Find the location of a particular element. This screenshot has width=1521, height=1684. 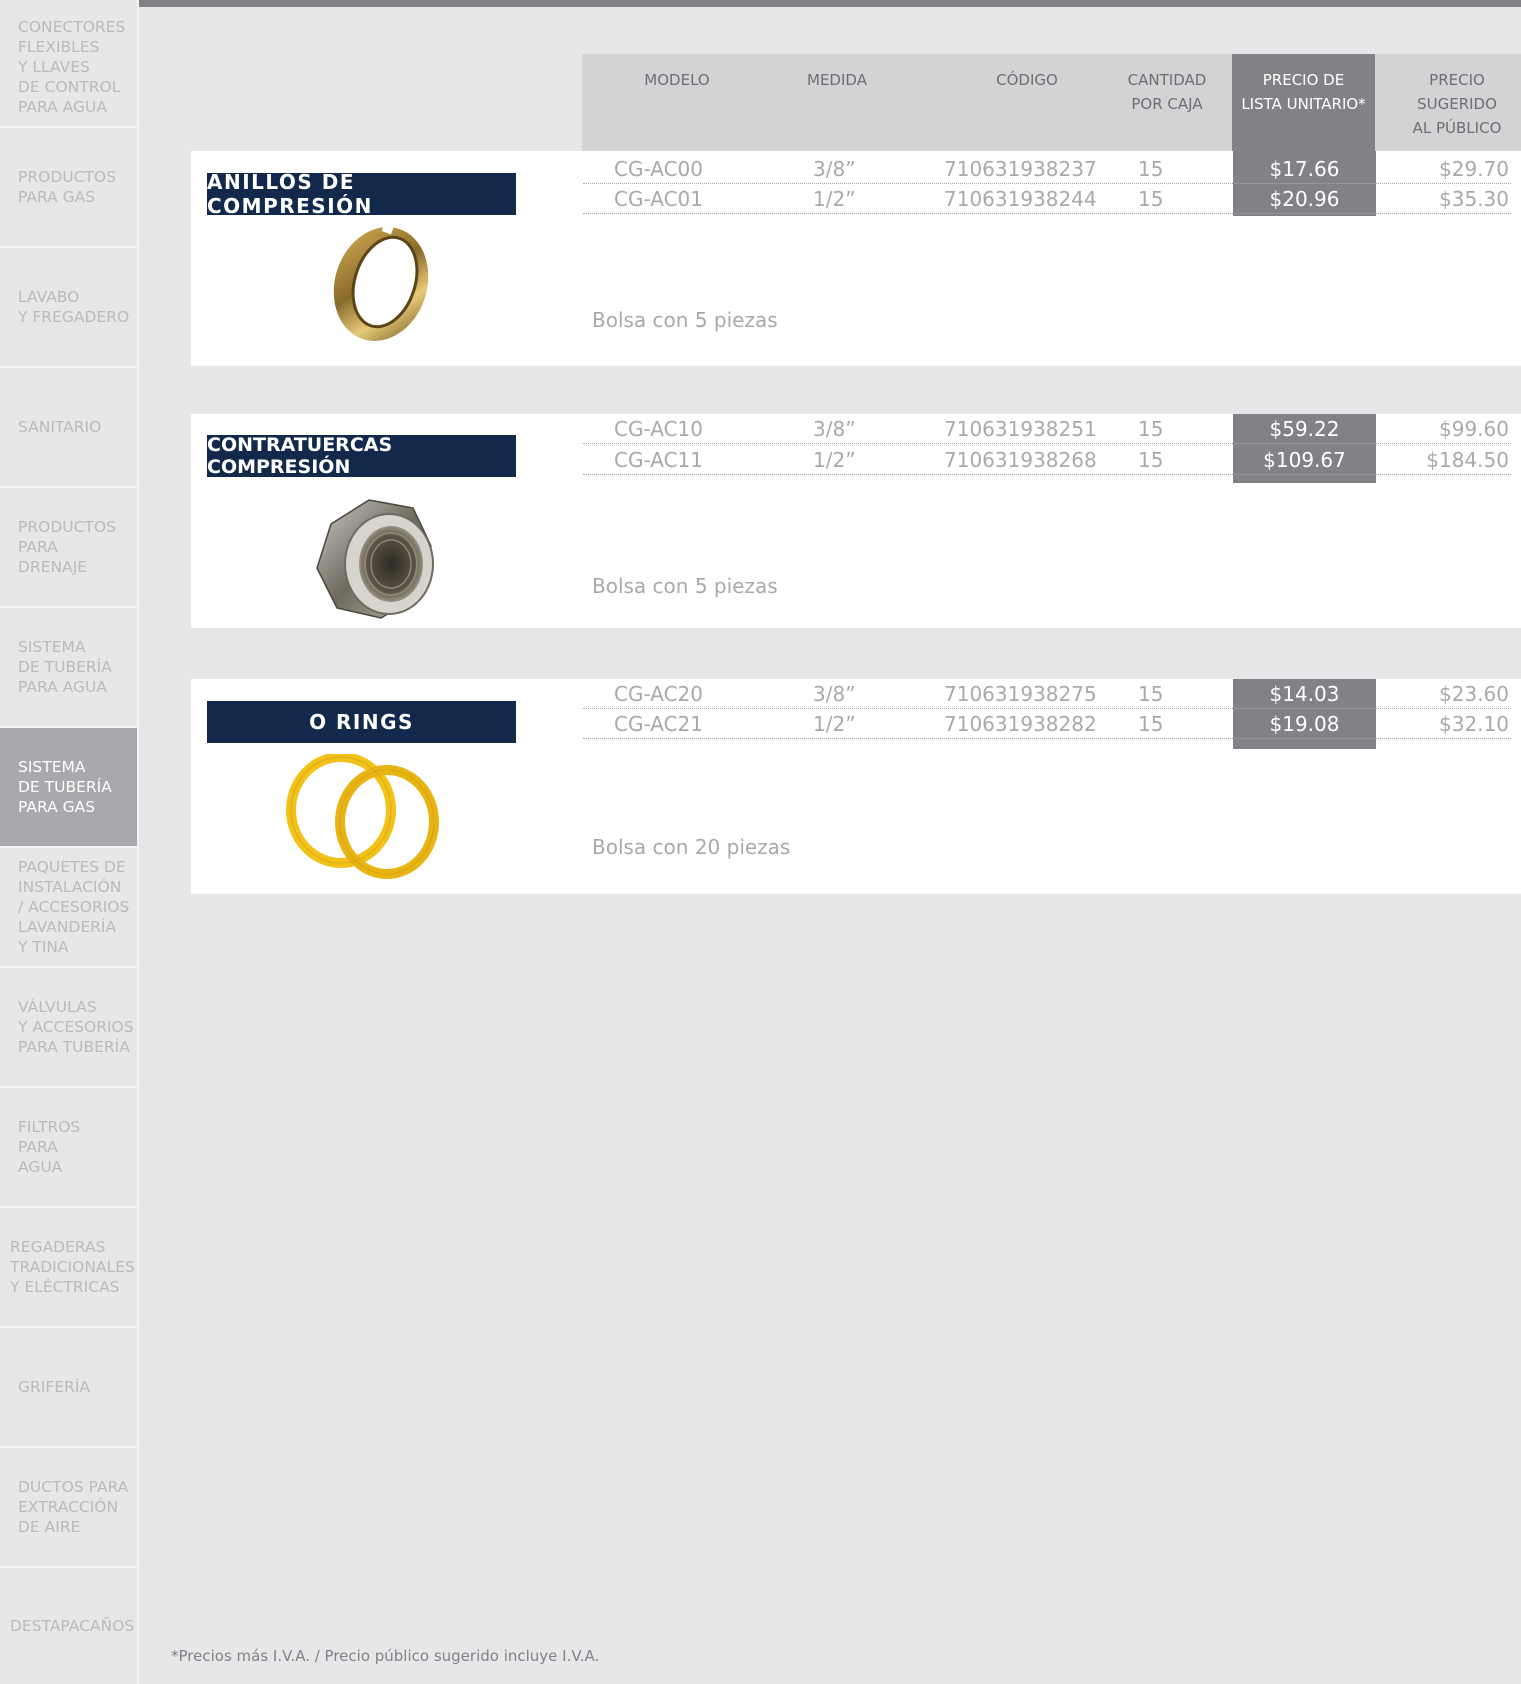

sidebar-item-destapacanos: DESTAPACAÑOS is located at coordinates (68, 1626).